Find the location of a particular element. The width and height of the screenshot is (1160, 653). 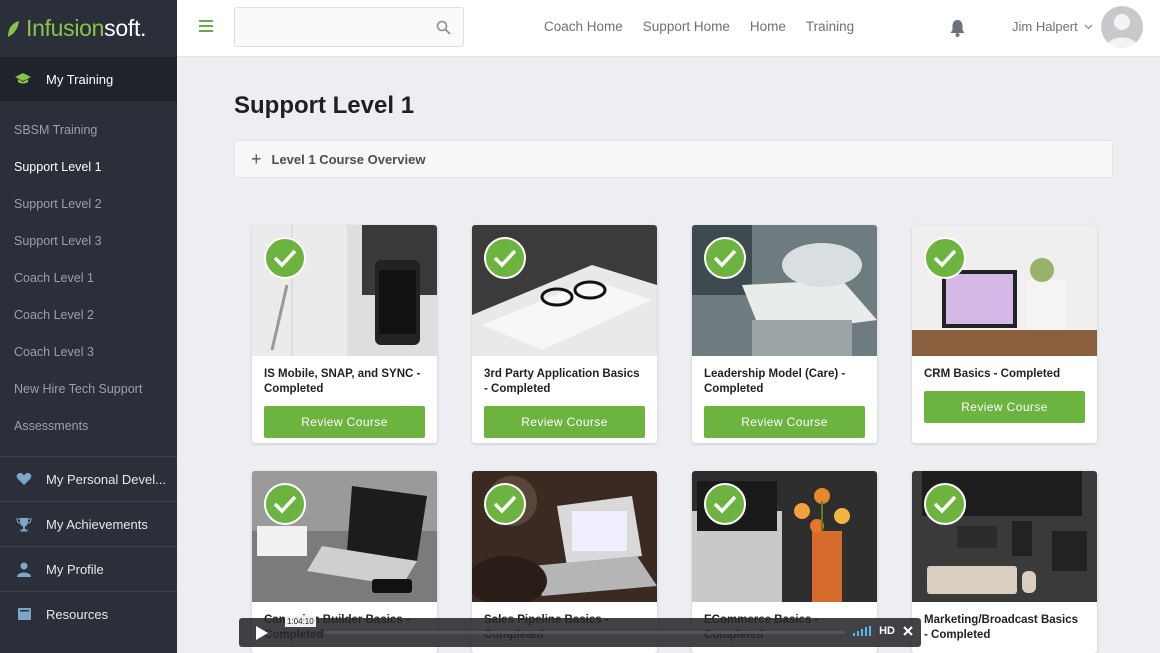

nav-training: Training is located at coordinates (830, 26).